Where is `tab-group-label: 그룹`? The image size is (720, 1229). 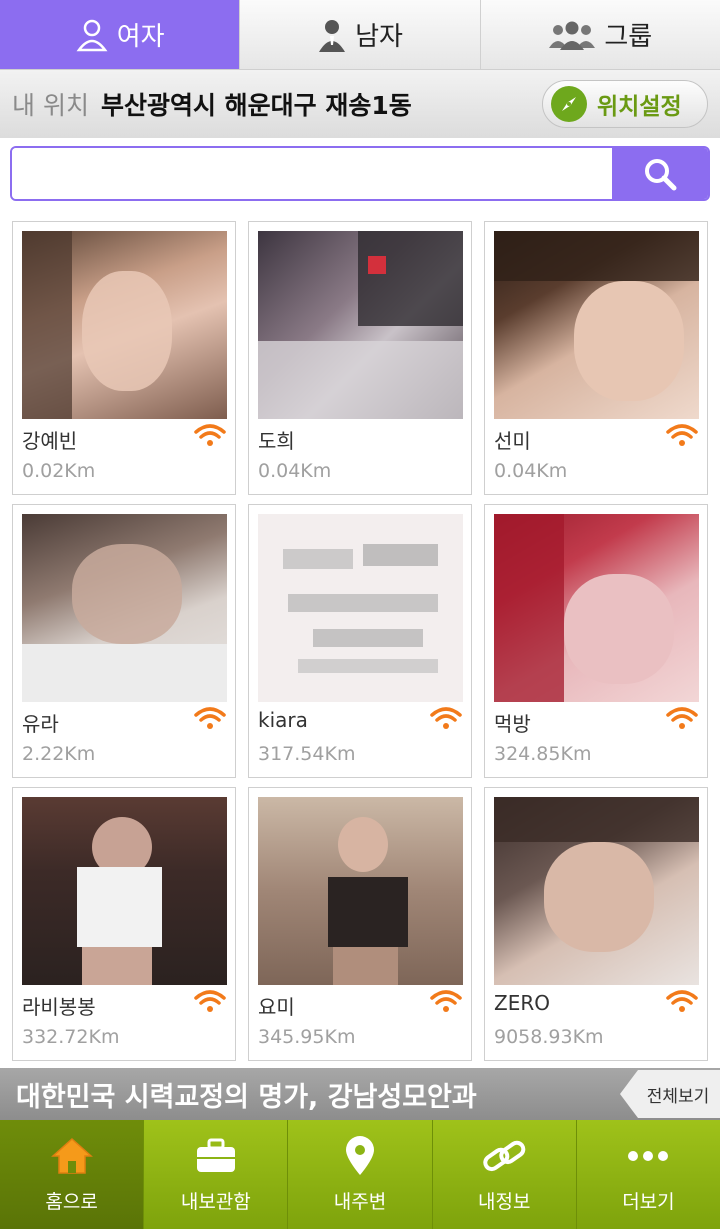
tab-group-label: 그룹 is located at coordinates (628, 37).